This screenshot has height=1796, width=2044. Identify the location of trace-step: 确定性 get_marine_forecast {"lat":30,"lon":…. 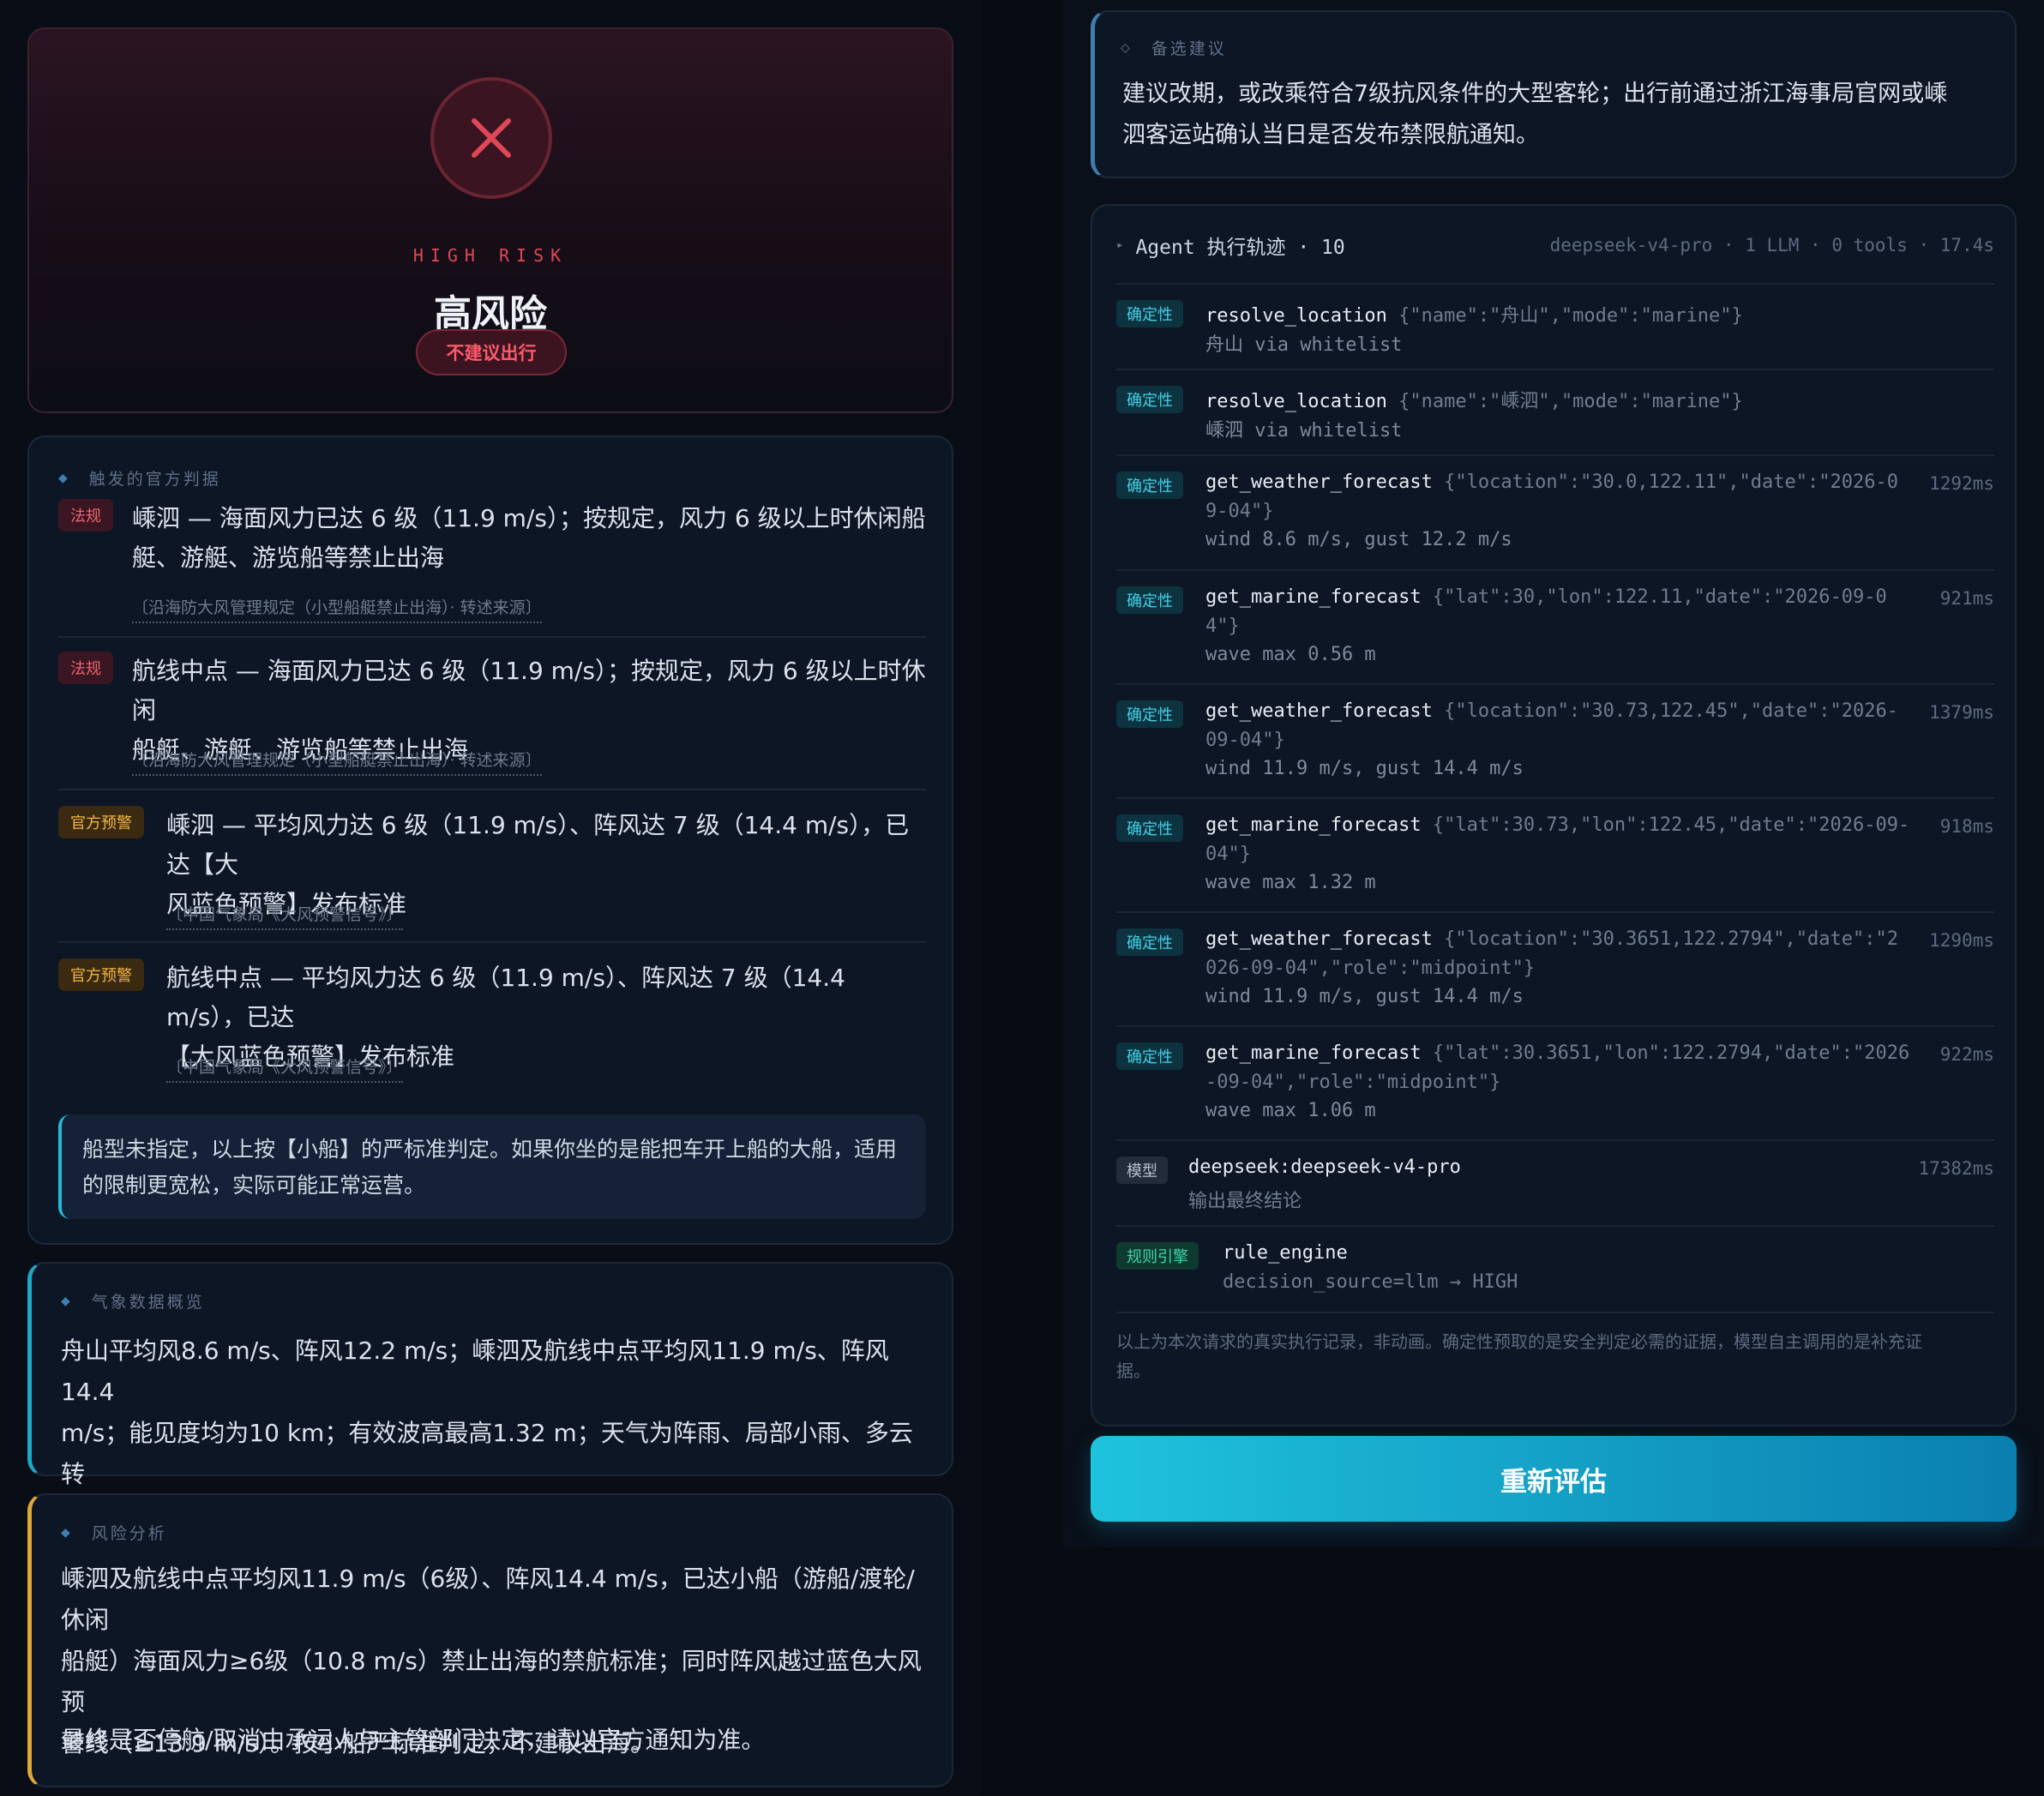
(1555, 626).